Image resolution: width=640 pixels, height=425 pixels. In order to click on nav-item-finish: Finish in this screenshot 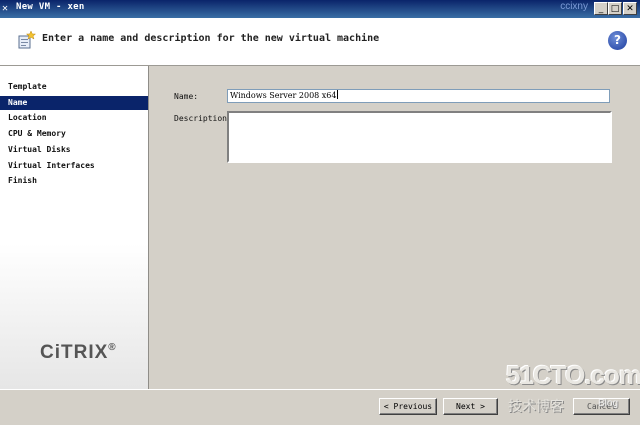, I will do `click(74, 181)`.